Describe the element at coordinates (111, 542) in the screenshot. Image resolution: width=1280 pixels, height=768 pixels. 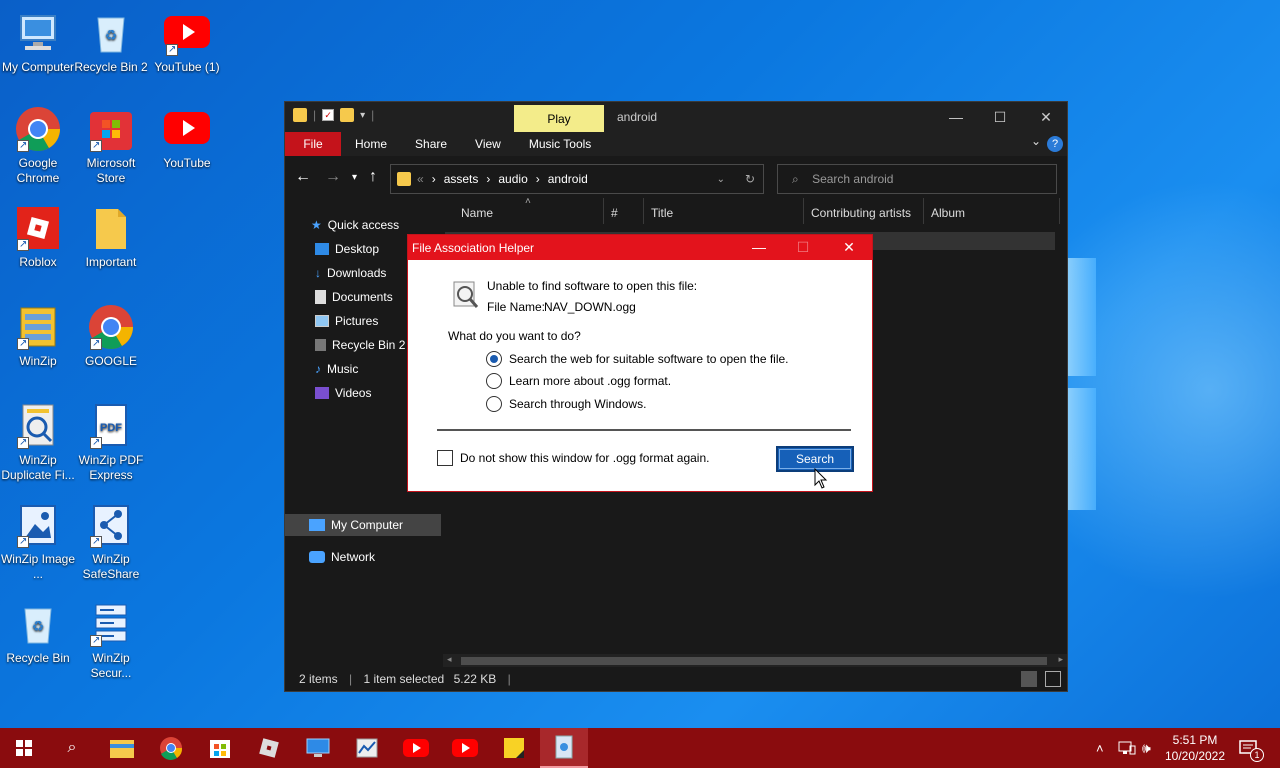
I see `desktop-icon-winzip-safeshare: WinZip SafeShare` at that location.